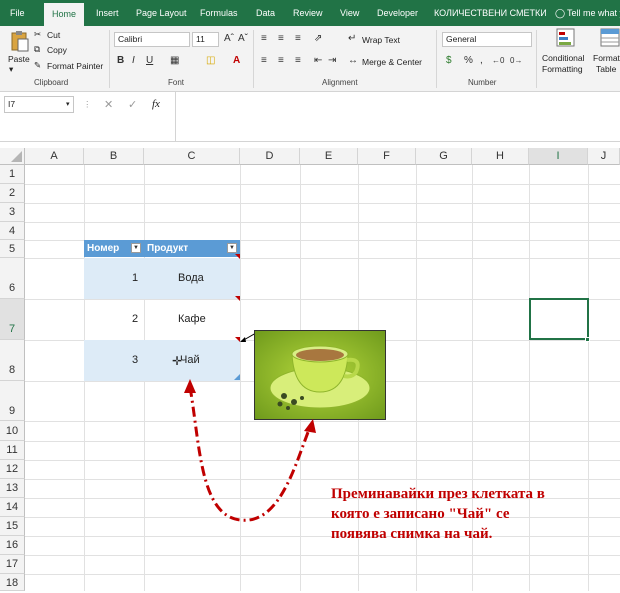  I want to click on outdent-icon: ⇥, so click(332, 61).